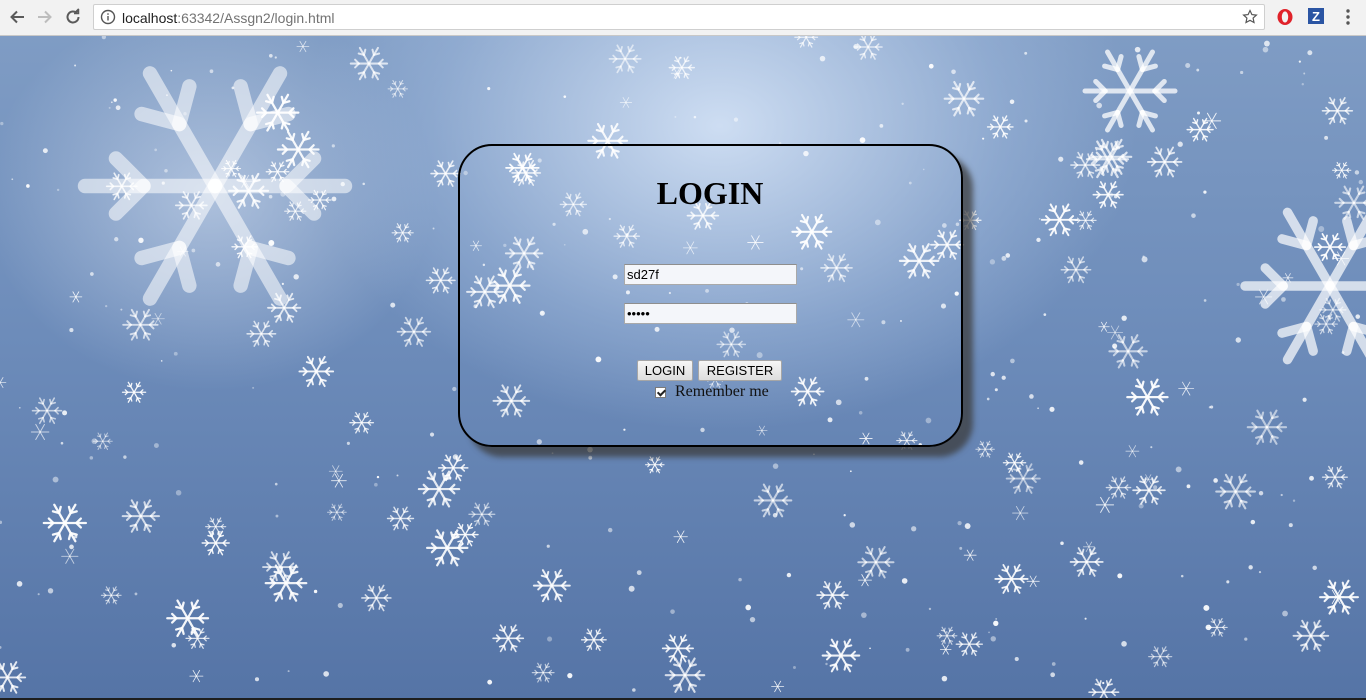 The width and height of the screenshot is (1366, 700). Describe the element at coordinates (710, 313) in the screenshot. I see `password-field` at that location.